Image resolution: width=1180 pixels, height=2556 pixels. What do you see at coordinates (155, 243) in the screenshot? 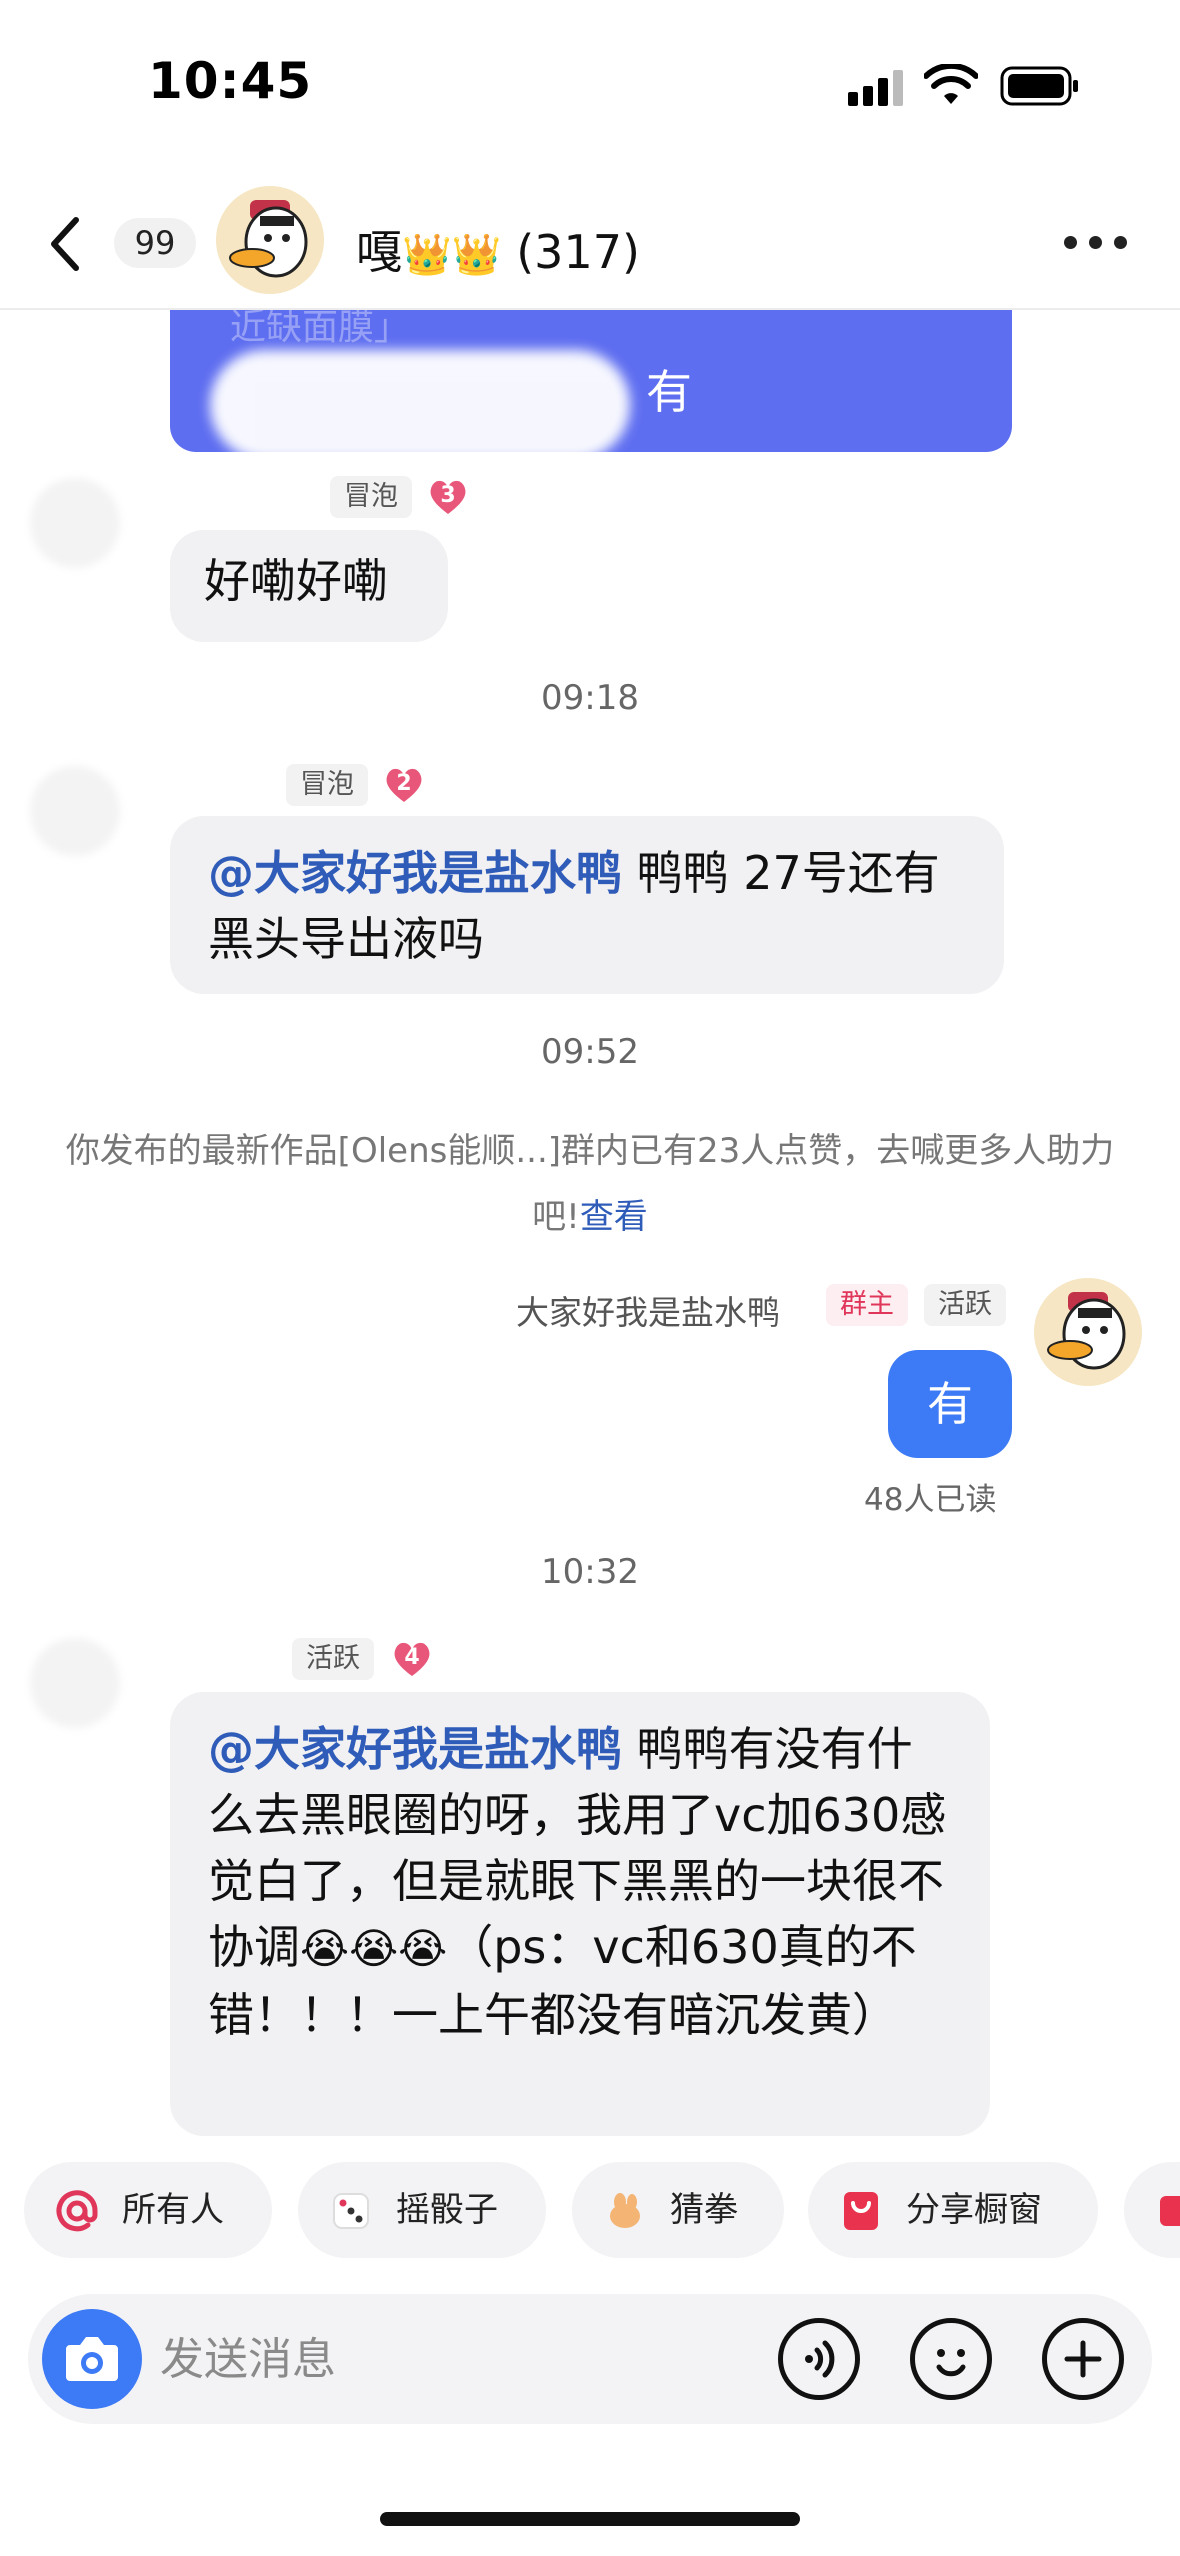
I see `unread-count-badge: 99` at bounding box center [155, 243].